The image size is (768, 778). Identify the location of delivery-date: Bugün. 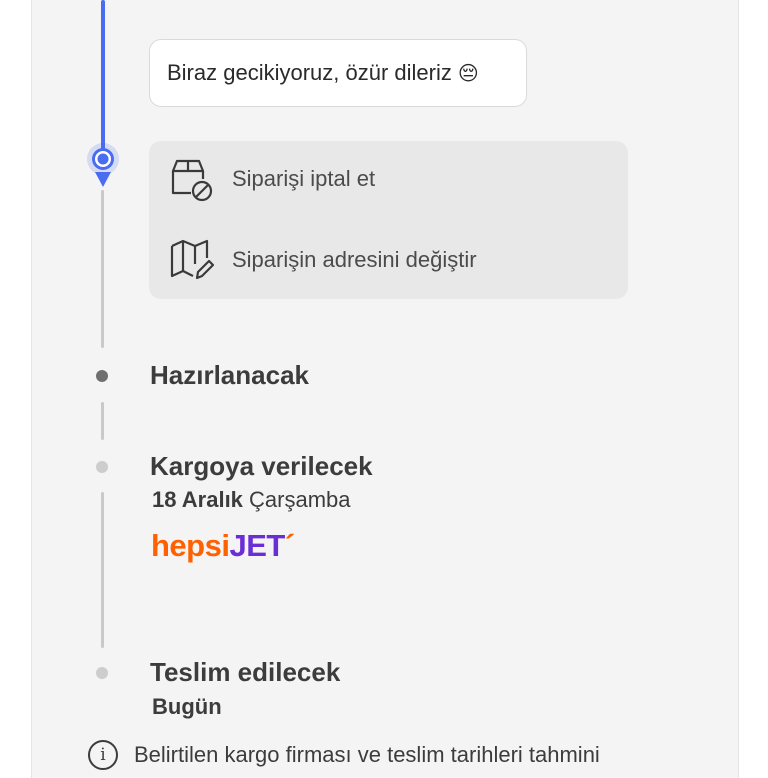
(187, 706).